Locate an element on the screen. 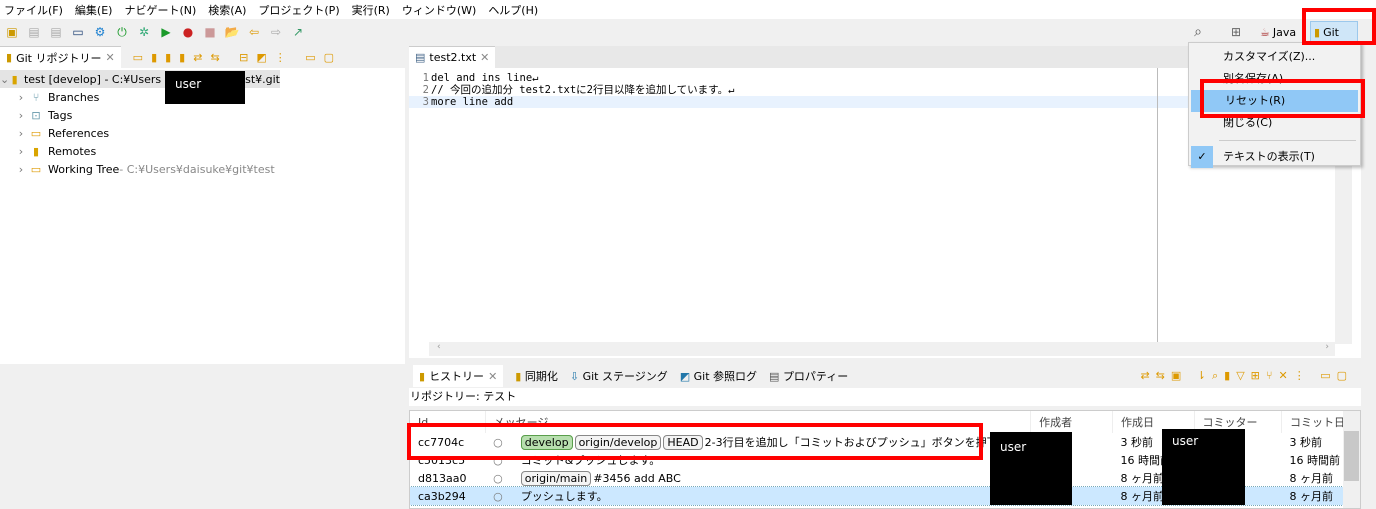 The width and height of the screenshot is (1376, 509). tab-synchronize: ▮ 同期化 is located at coordinates (536, 376).